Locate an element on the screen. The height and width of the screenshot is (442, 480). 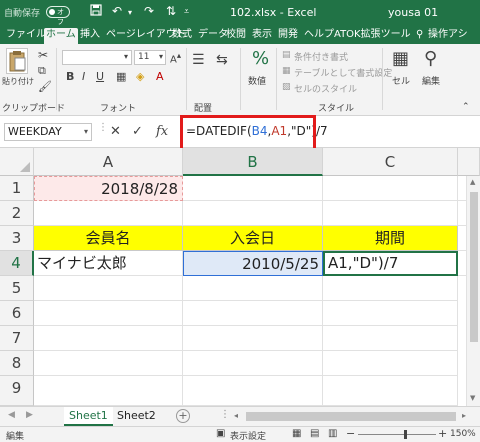
row-header-1: 1 is located at coordinates (17, 188).